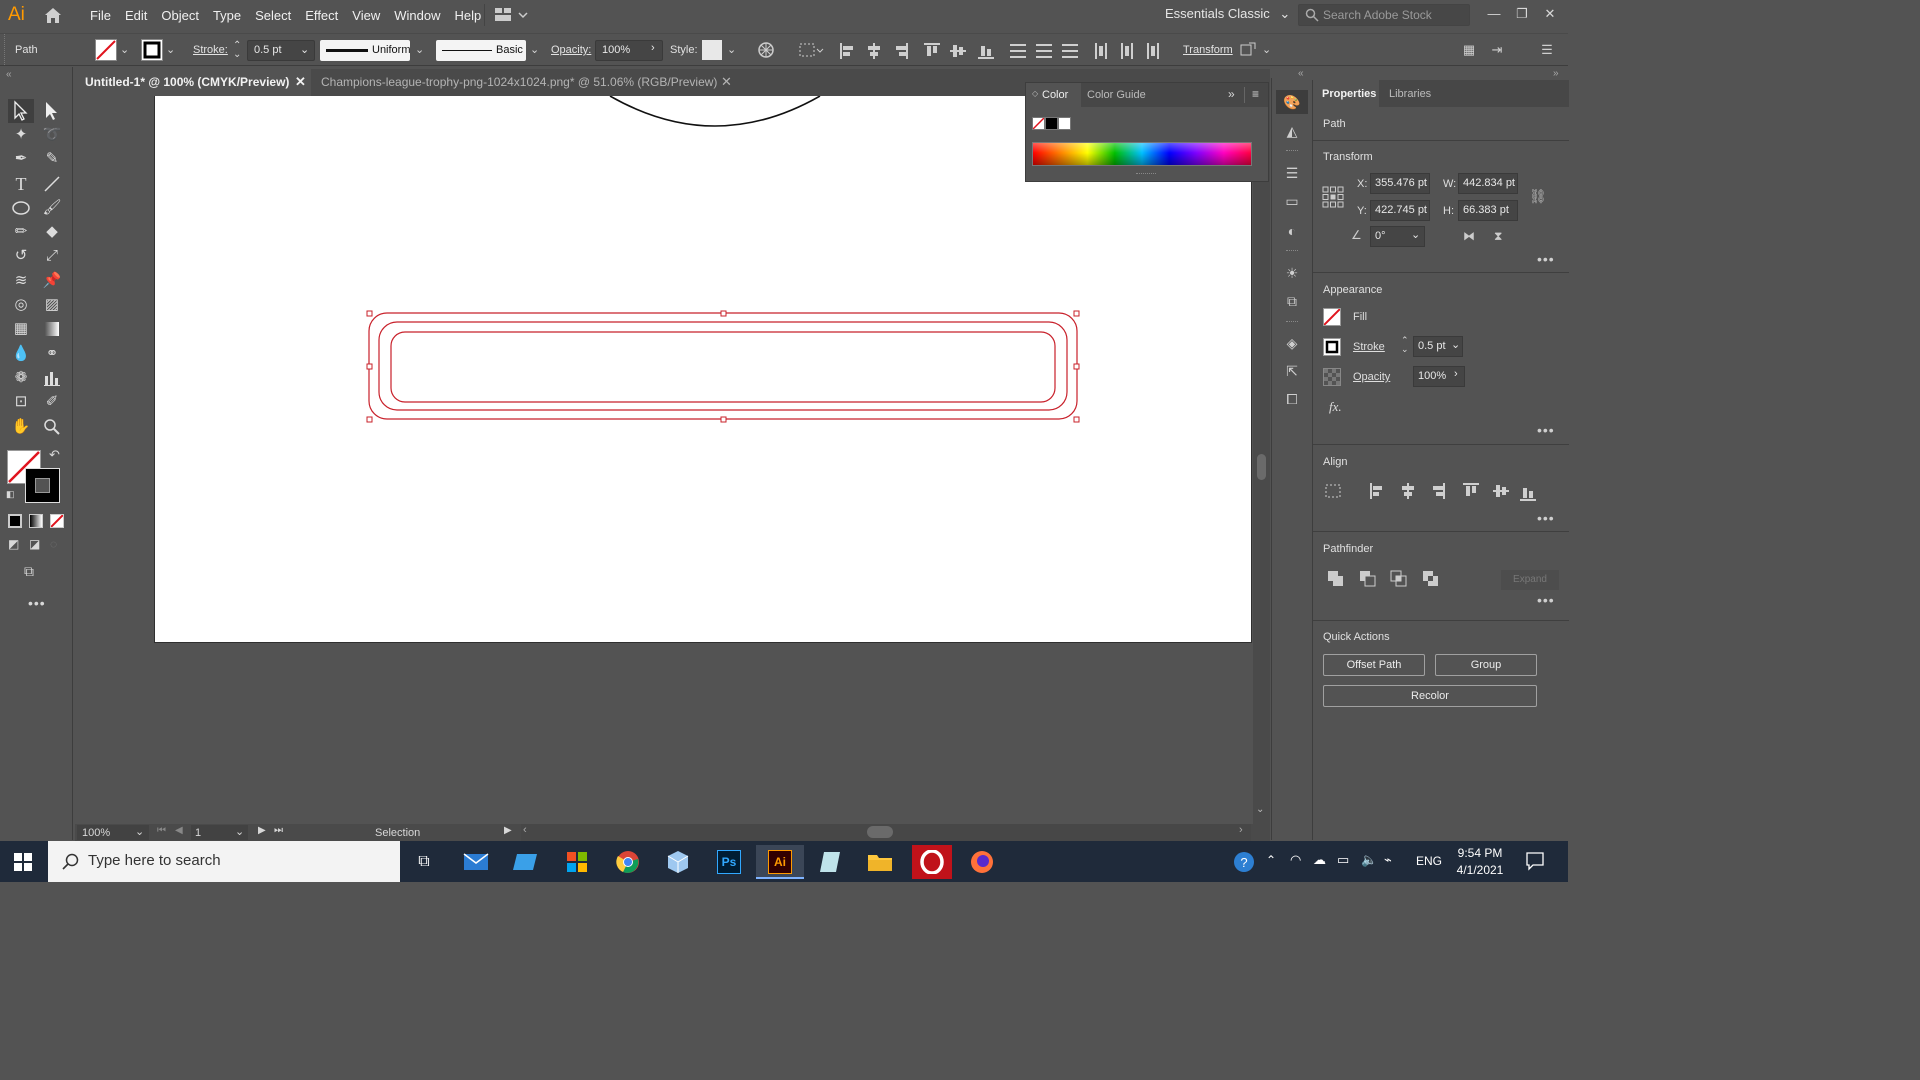 The image size is (1920, 1080). I want to click on angle-field: 0° ⌄, so click(1397, 236).